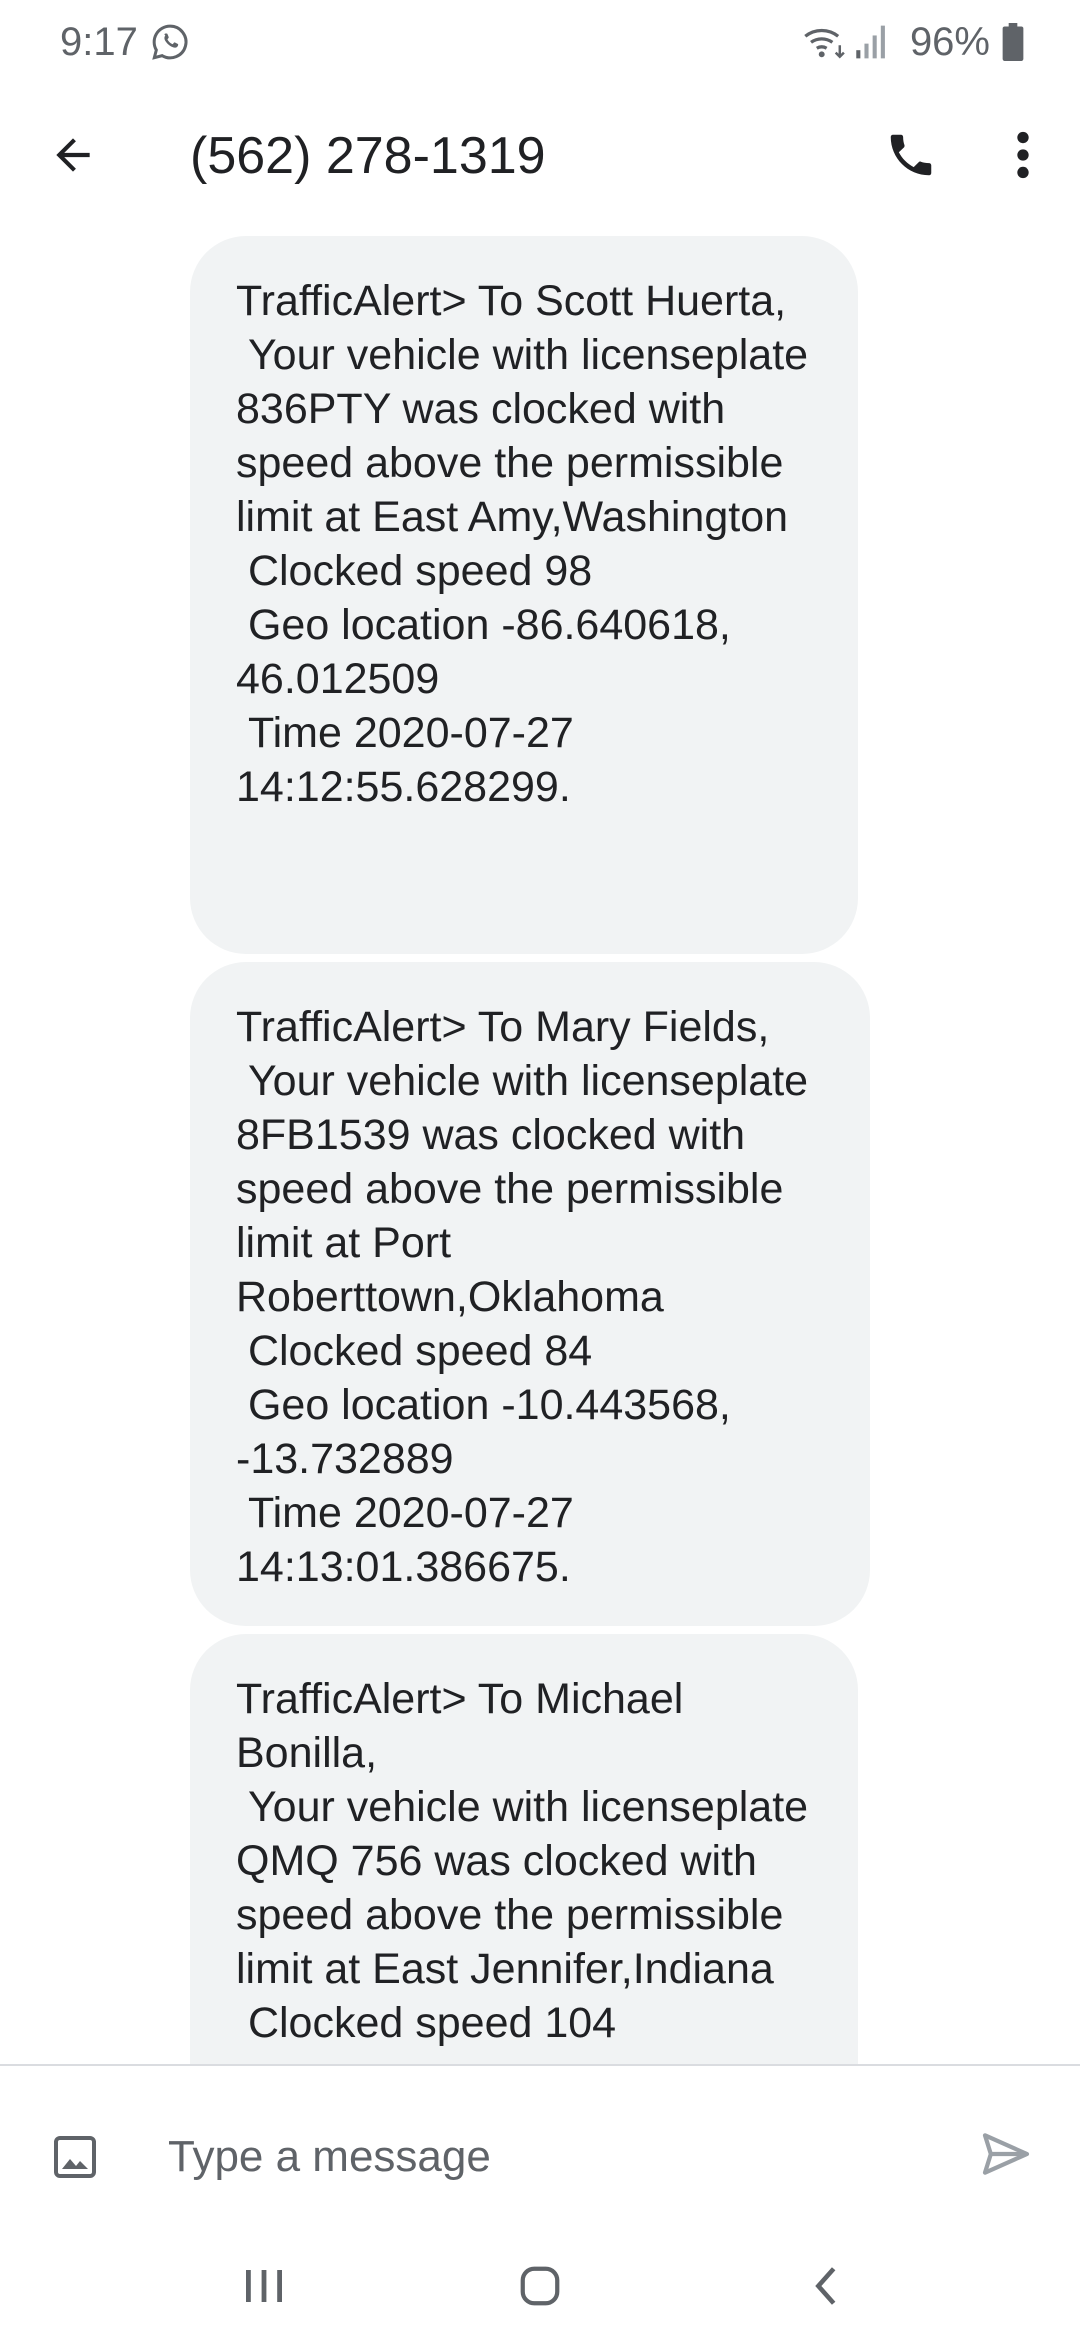 This screenshot has width=1080, height=2340. I want to click on status-right-group: 96%, so click(913, 42).